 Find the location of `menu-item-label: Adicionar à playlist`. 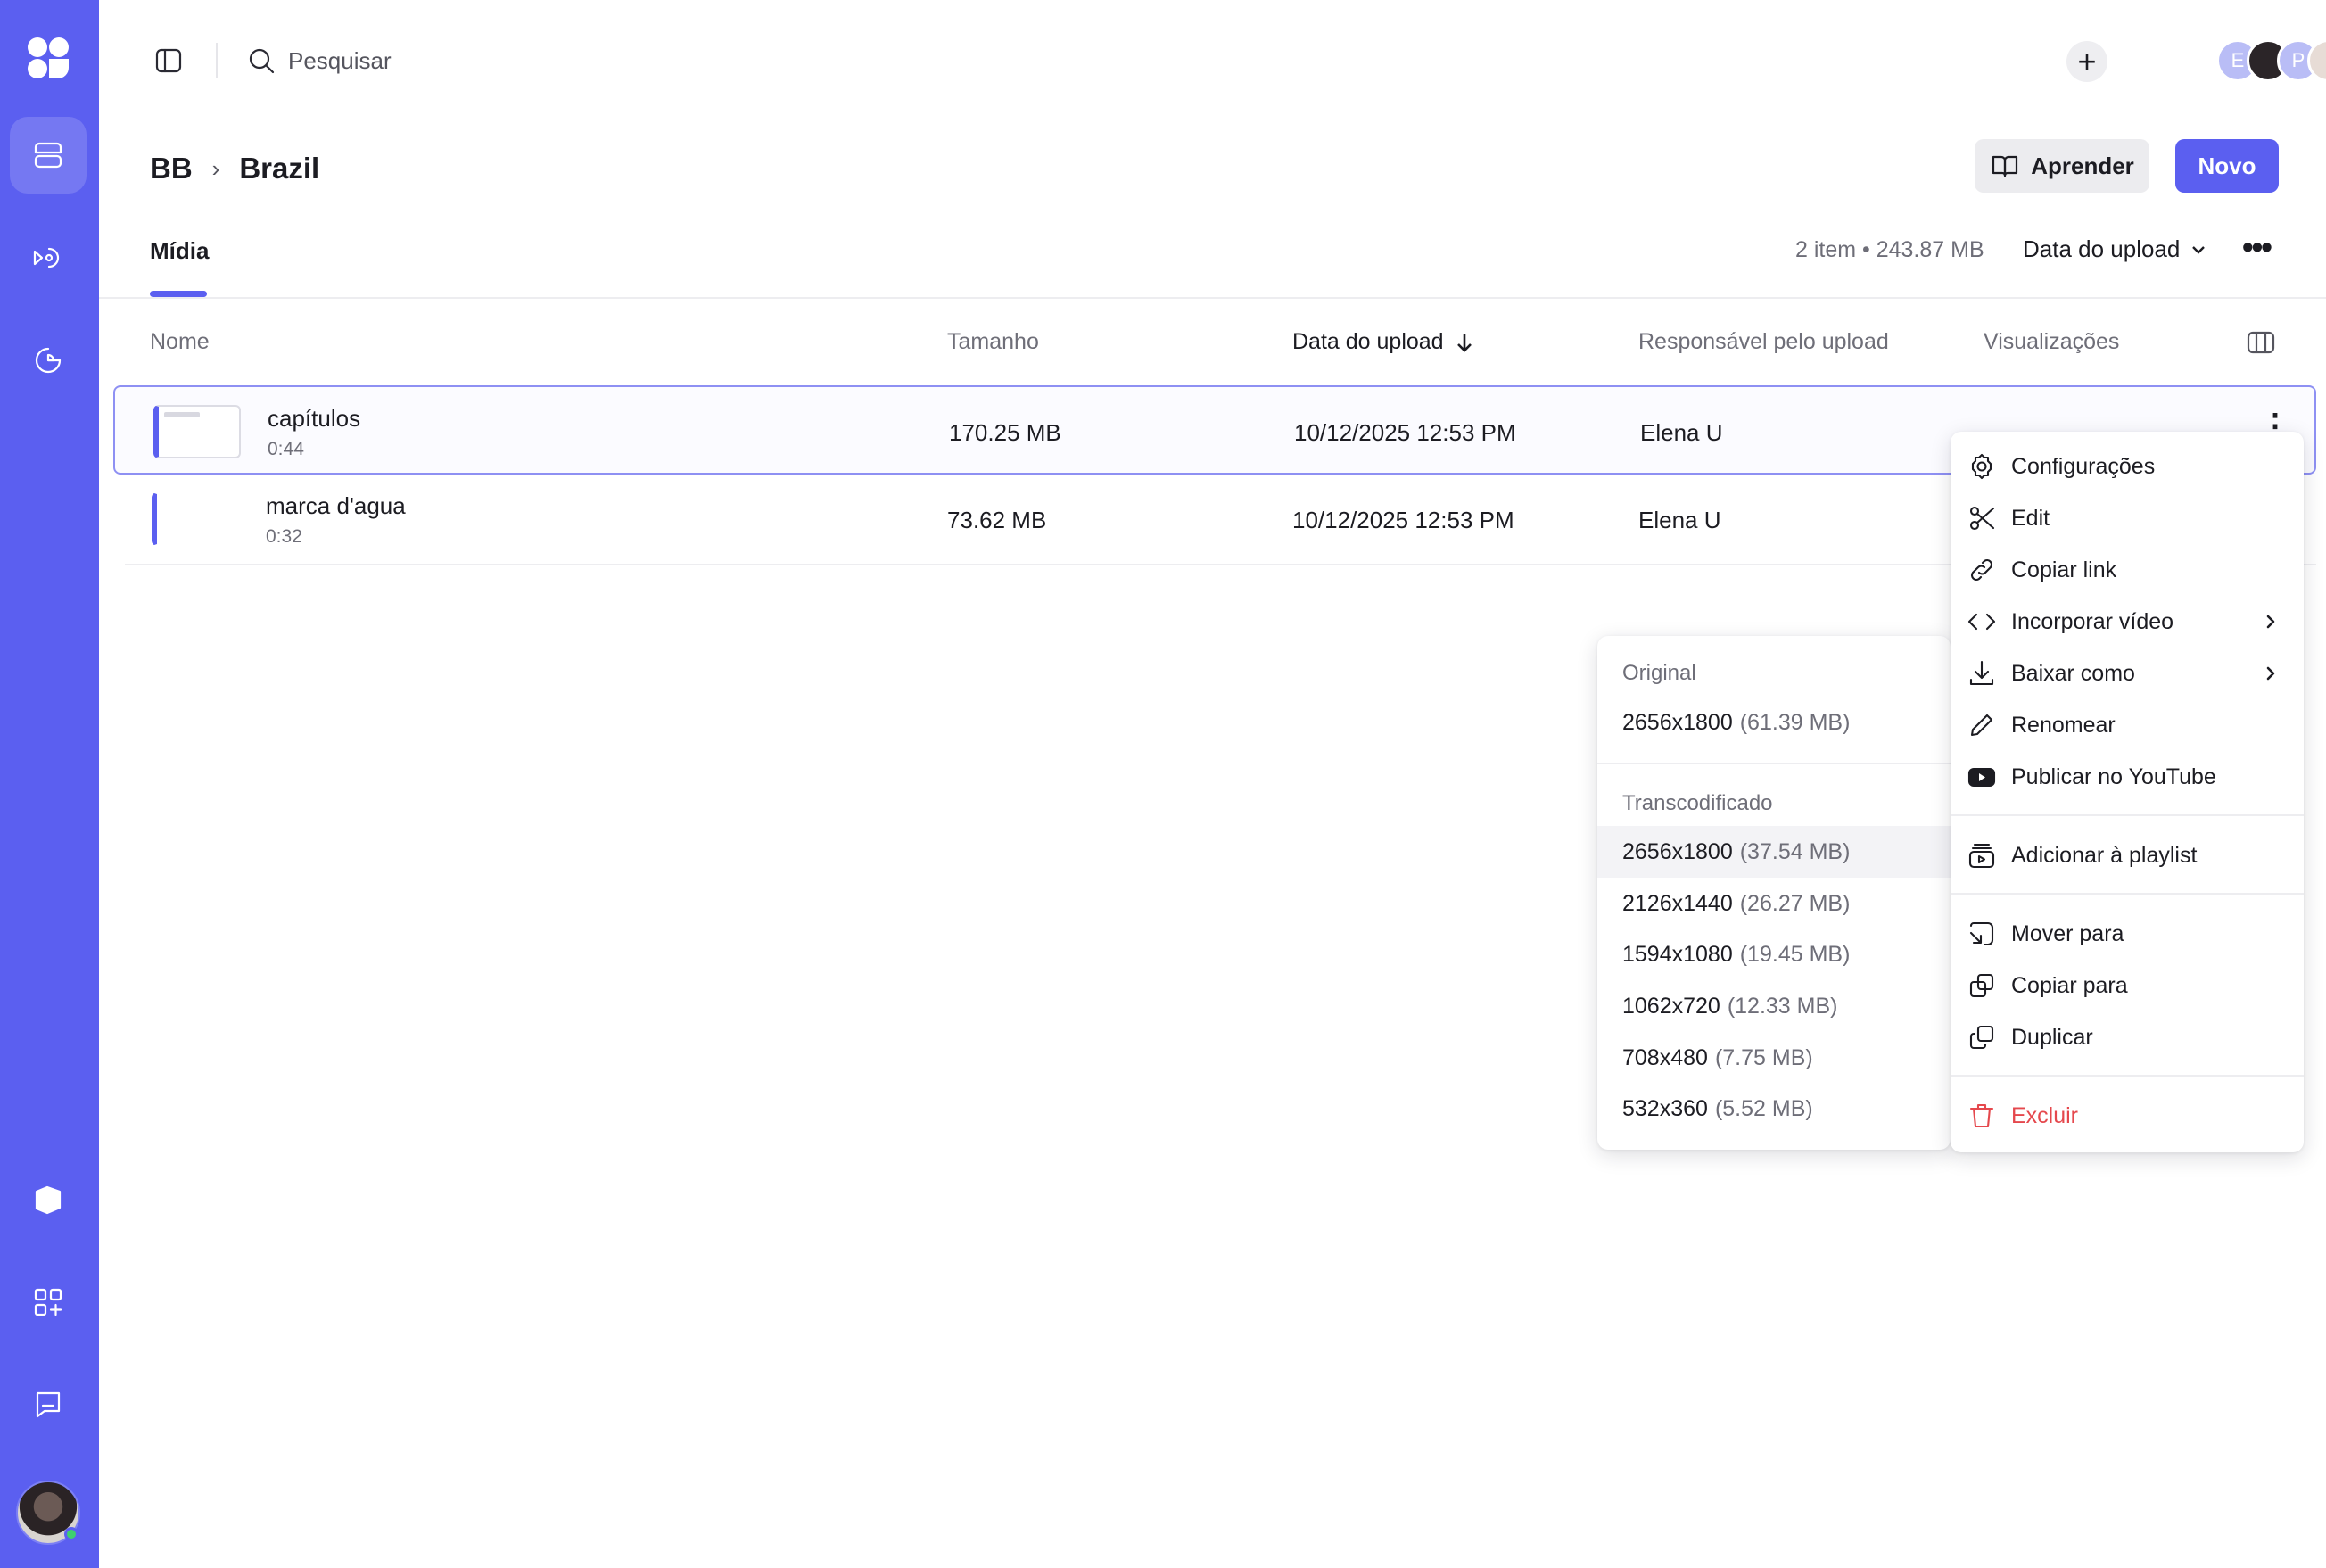

menu-item-label: Adicionar à playlist is located at coordinates (2105, 855).